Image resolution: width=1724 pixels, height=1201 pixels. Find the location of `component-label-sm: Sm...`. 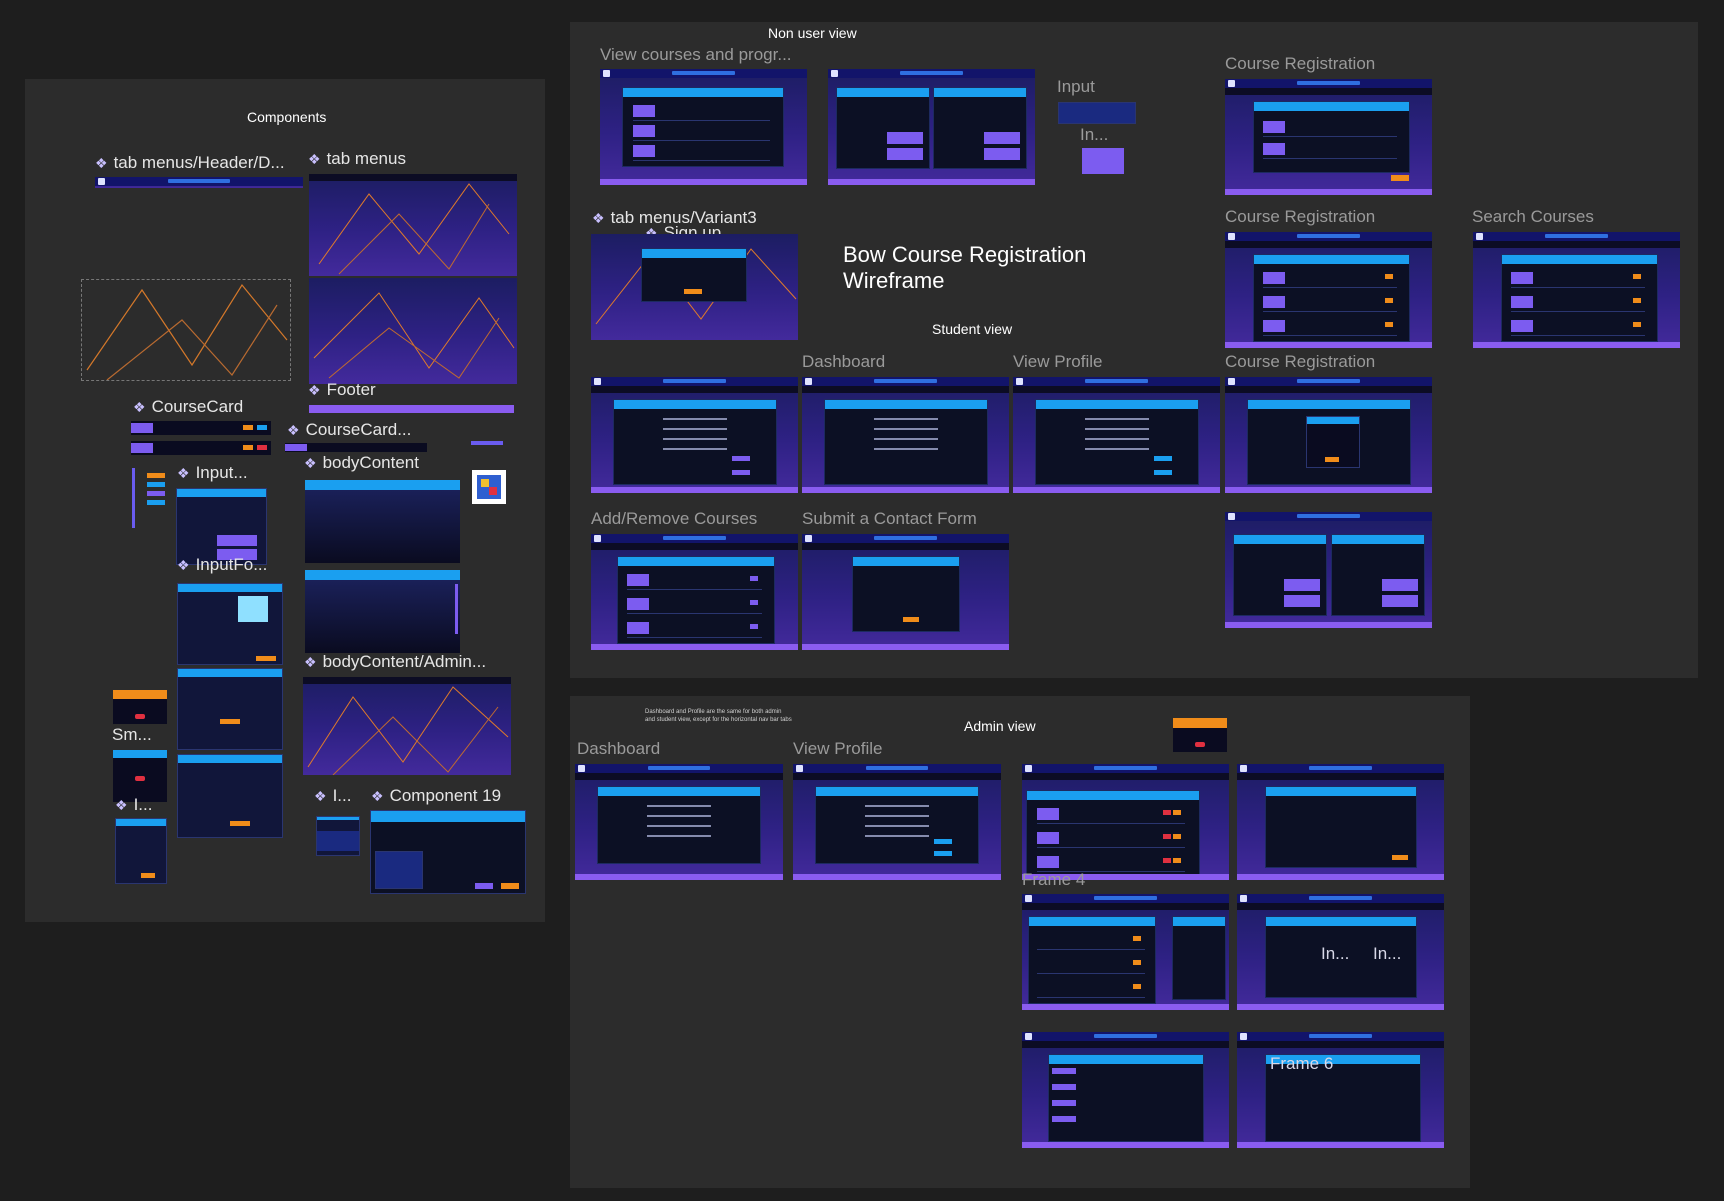

component-label-sm: Sm... is located at coordinates (132, 735).